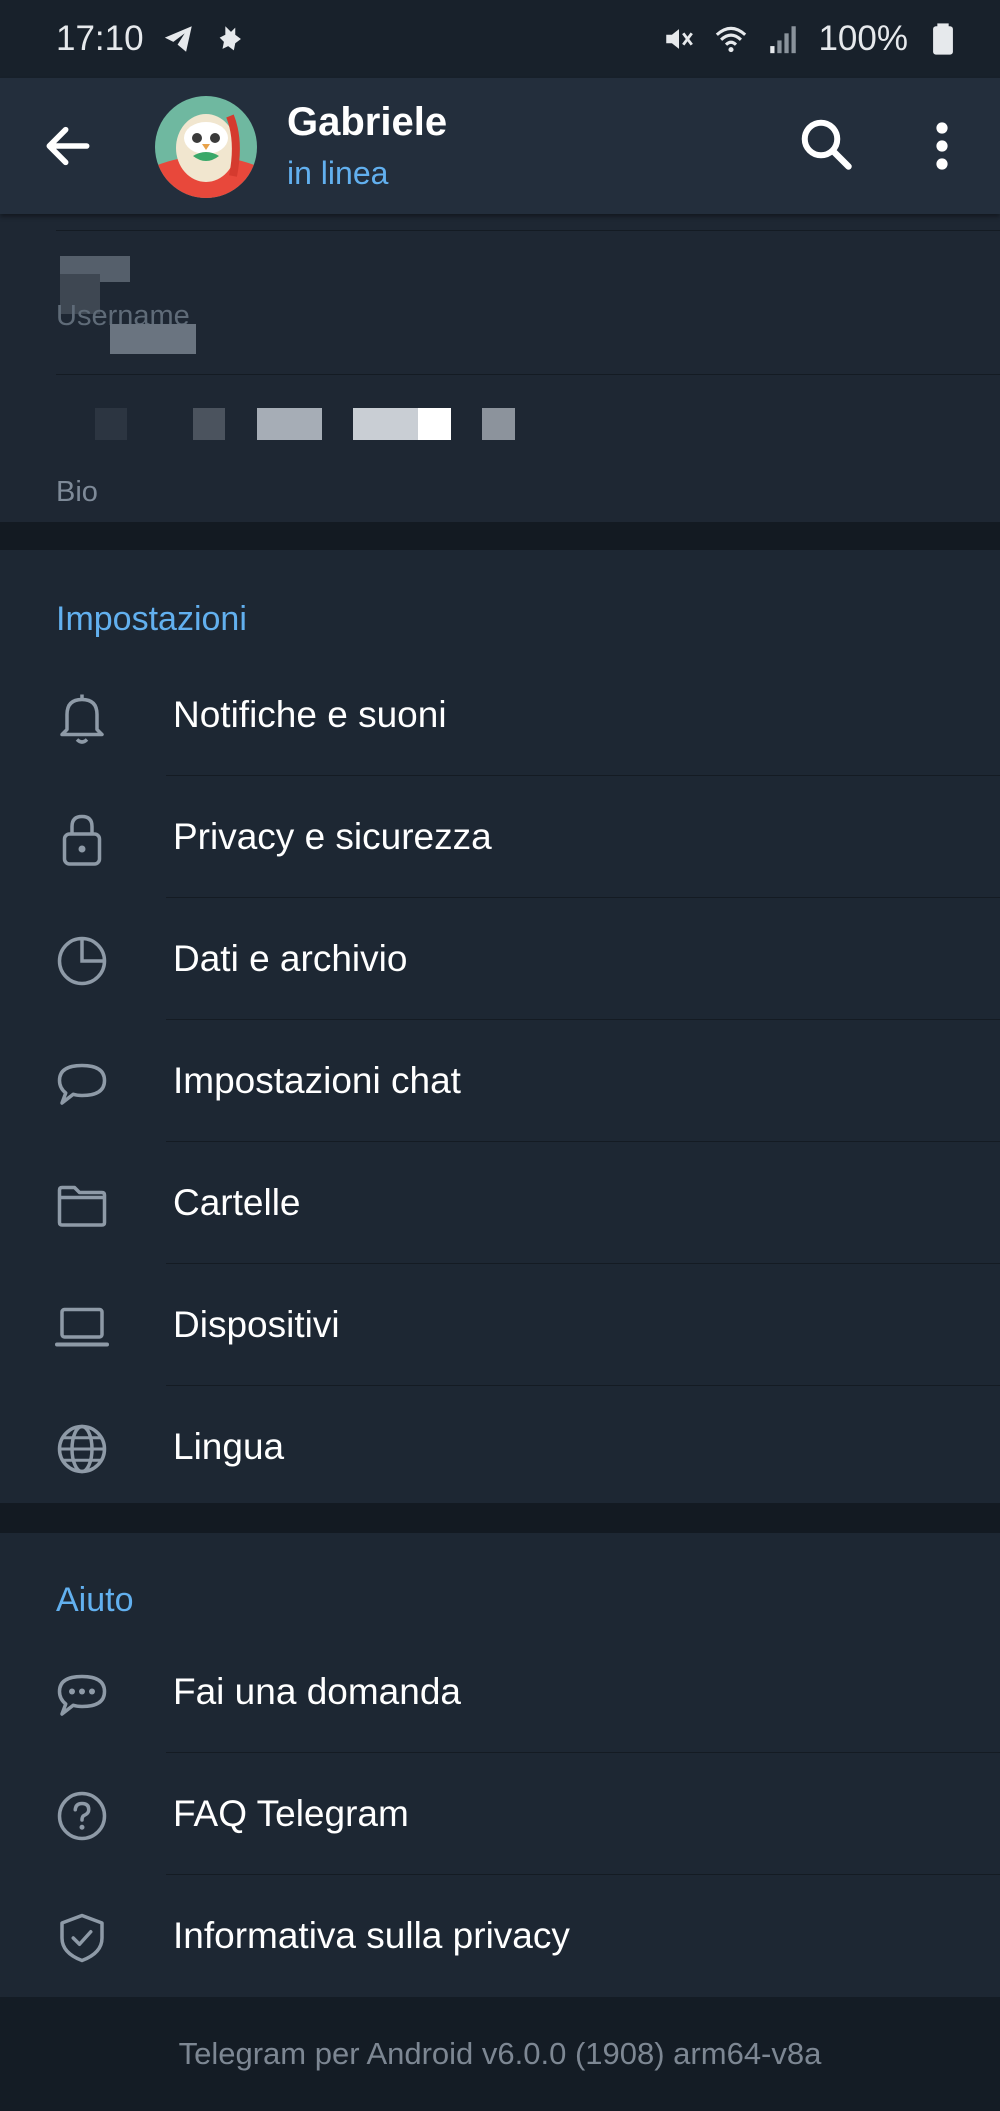  Describe the element at coordinates (82, 719) in the screenshot. I see `bell-icon` at that location.